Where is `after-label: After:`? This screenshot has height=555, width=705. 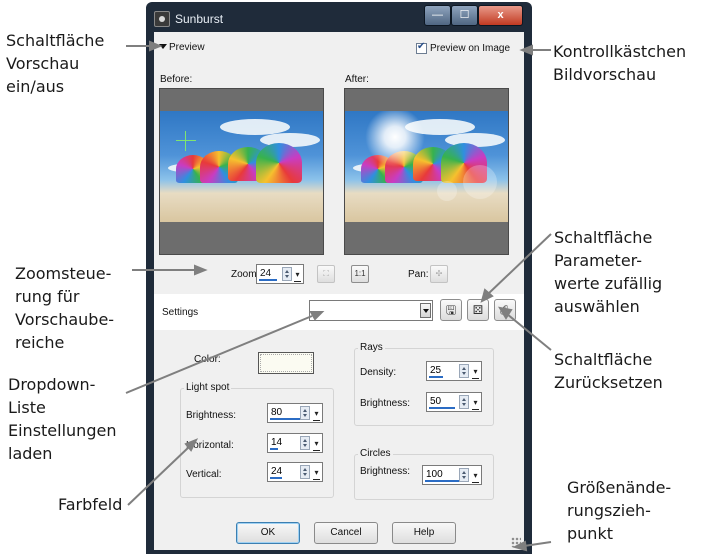
after-label: After: is located at coordinates (357, 79).